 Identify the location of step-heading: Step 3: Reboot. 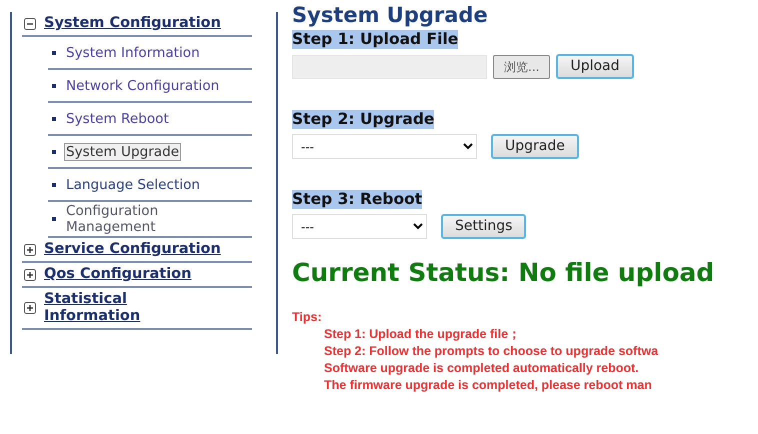
(357, 199).